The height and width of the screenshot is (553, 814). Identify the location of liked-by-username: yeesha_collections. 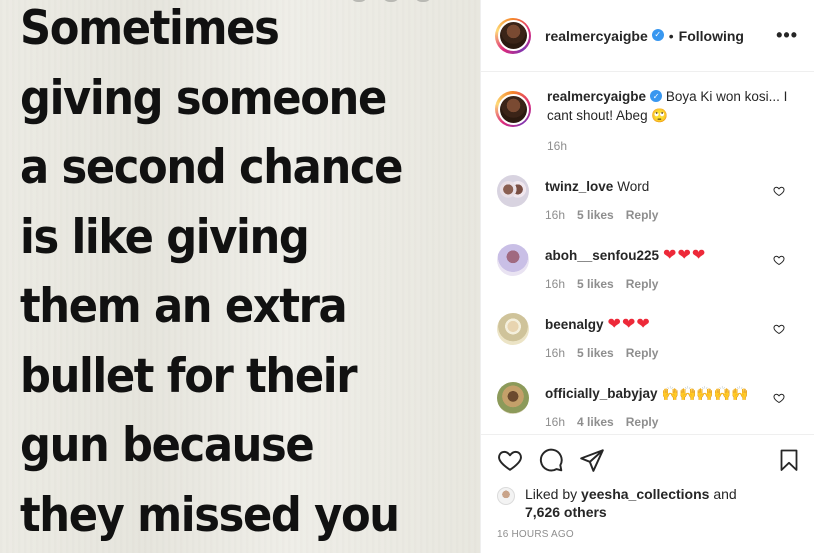
(645, 494).